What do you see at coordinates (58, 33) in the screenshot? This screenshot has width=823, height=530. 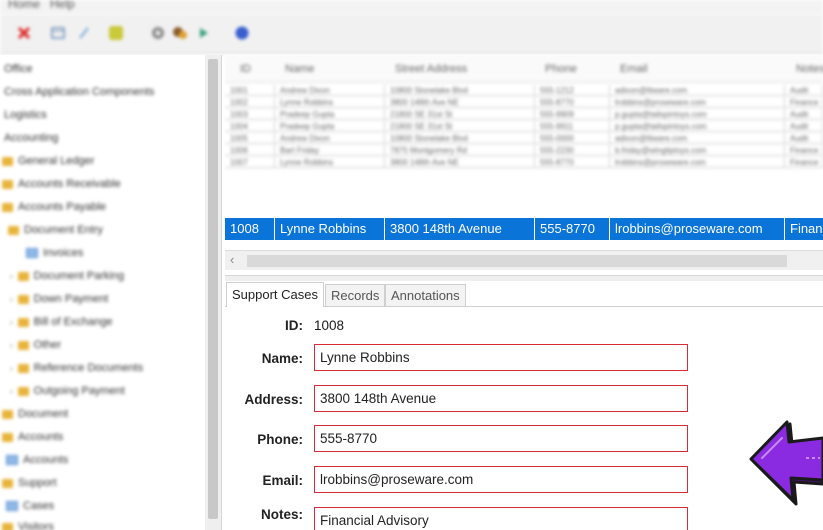 I see `save-icon` at bounding box center [58, 33].